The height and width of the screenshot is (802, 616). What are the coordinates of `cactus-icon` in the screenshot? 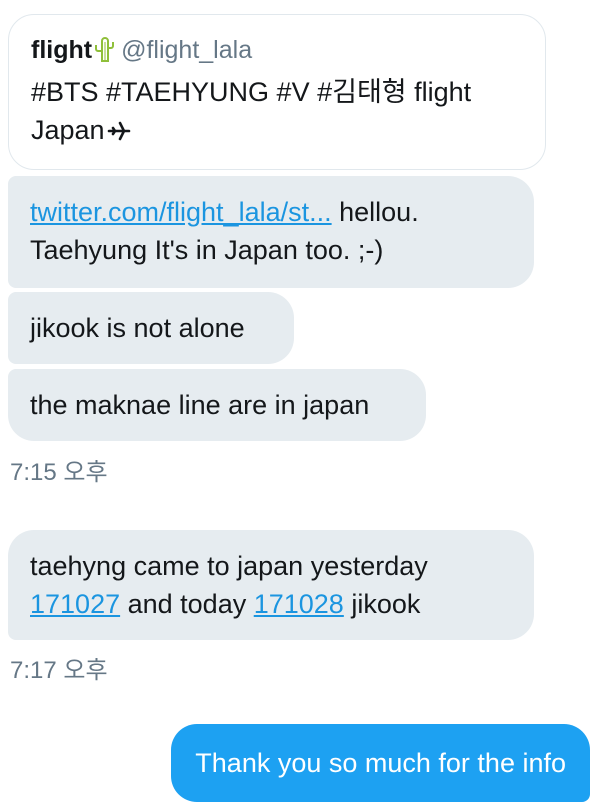 It's located at (104, 53).